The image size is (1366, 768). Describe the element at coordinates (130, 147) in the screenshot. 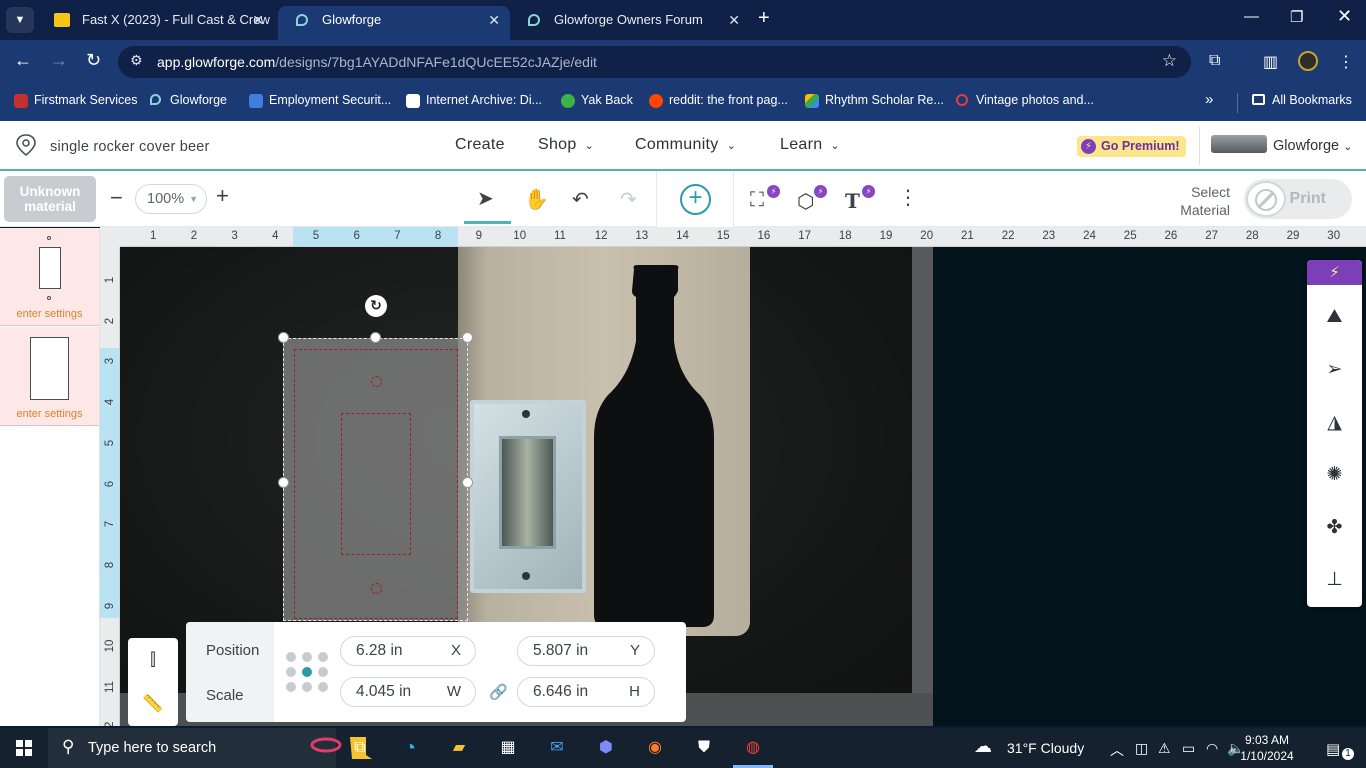

I see `design-title: single rocker cover beer` at that location.